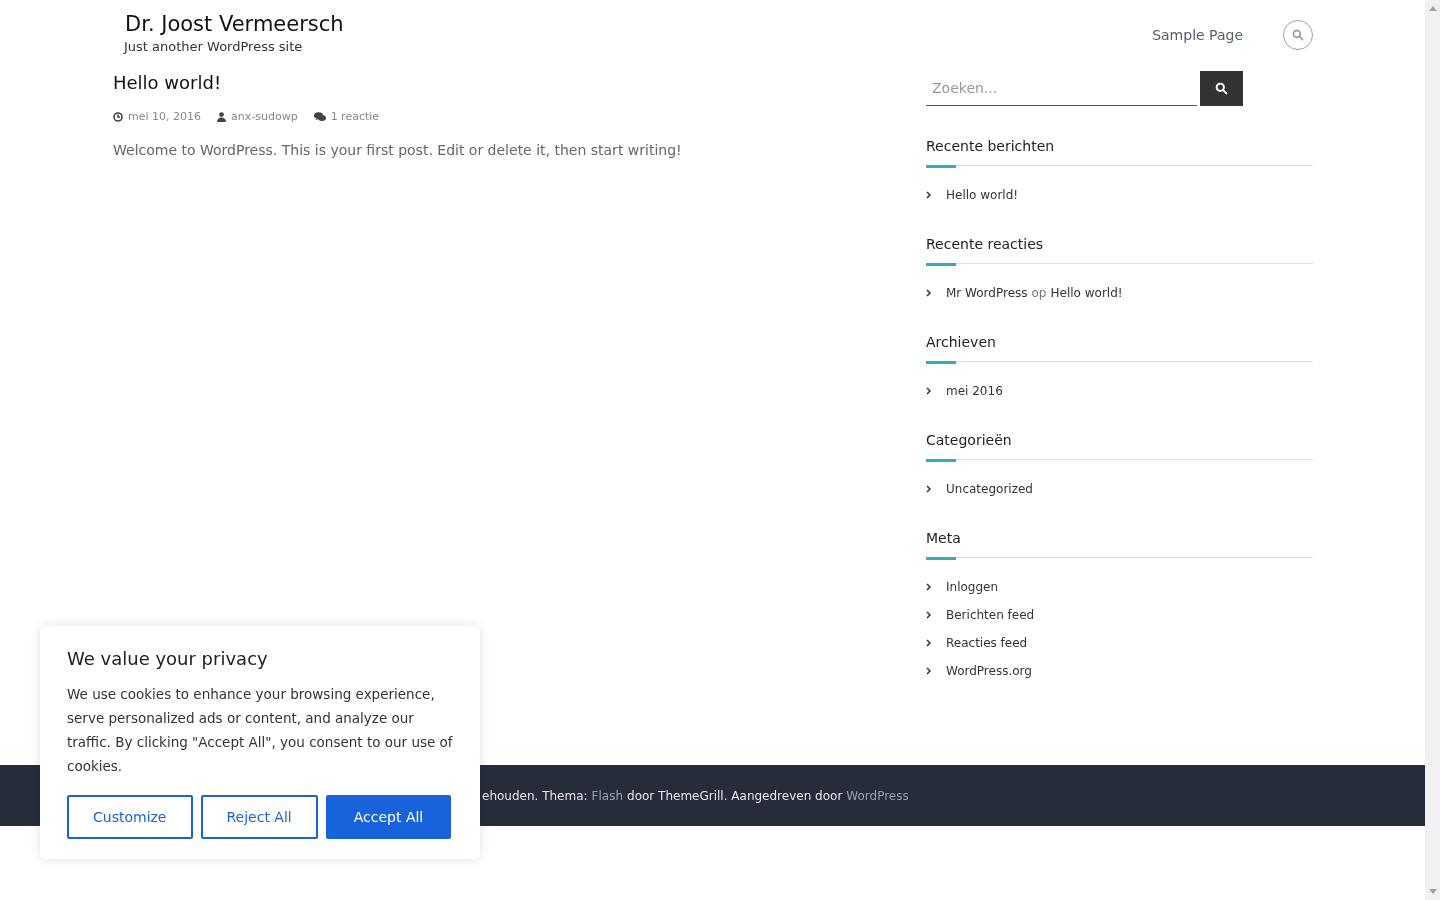  Describe the element at coordinates (260, 730) in the screenshot. I see `cookie-text: We use cookies to enhance your browsing experience, serve personalized ads or content, and analyze our traffic. By clicking "Accept All", you consent to our use of cookies.` at that location.